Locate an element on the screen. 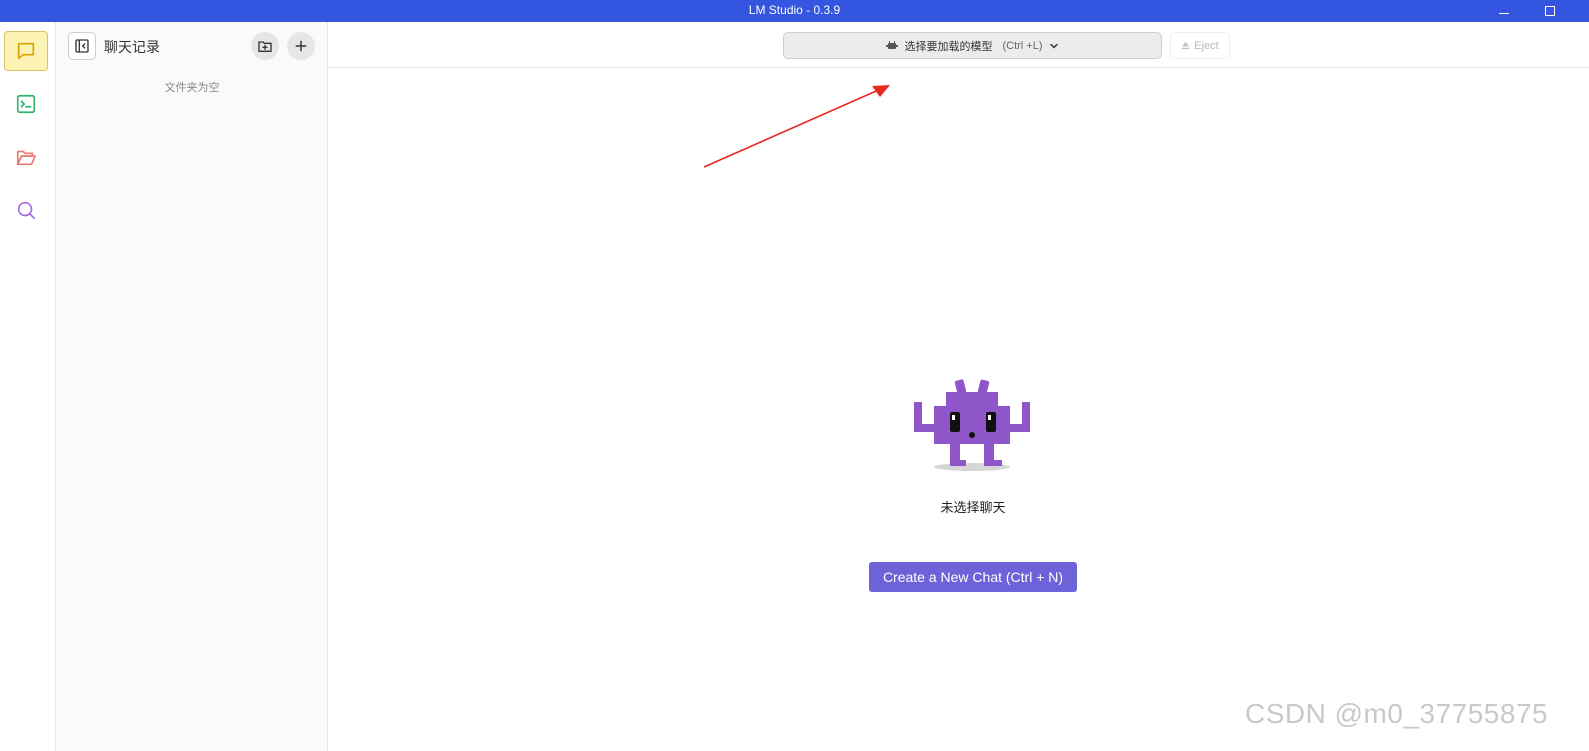 This screenshot has width=1589, height=751. plus-icon is located at coordinates (301, 46).